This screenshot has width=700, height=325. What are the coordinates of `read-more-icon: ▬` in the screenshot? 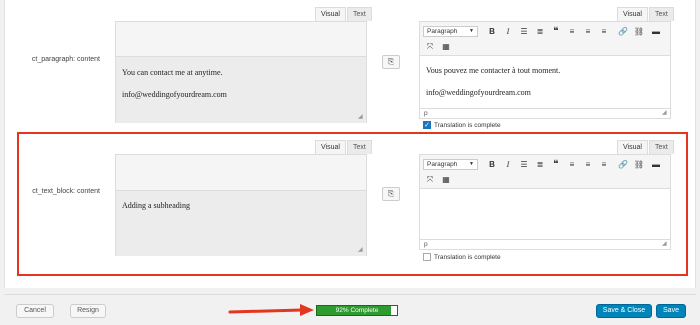 It's located at (656, 32).